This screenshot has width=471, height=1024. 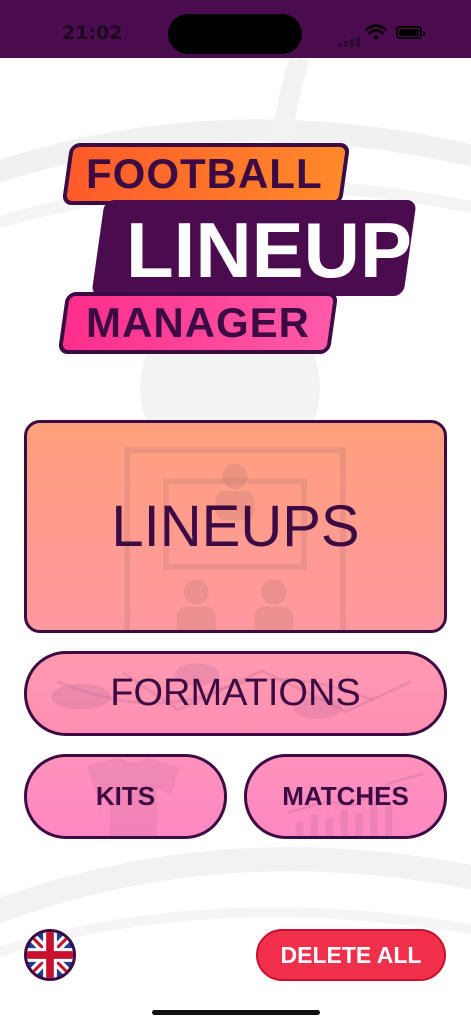 I want to click on formations-label: FORMATIONS, so click(x=235, y=693).